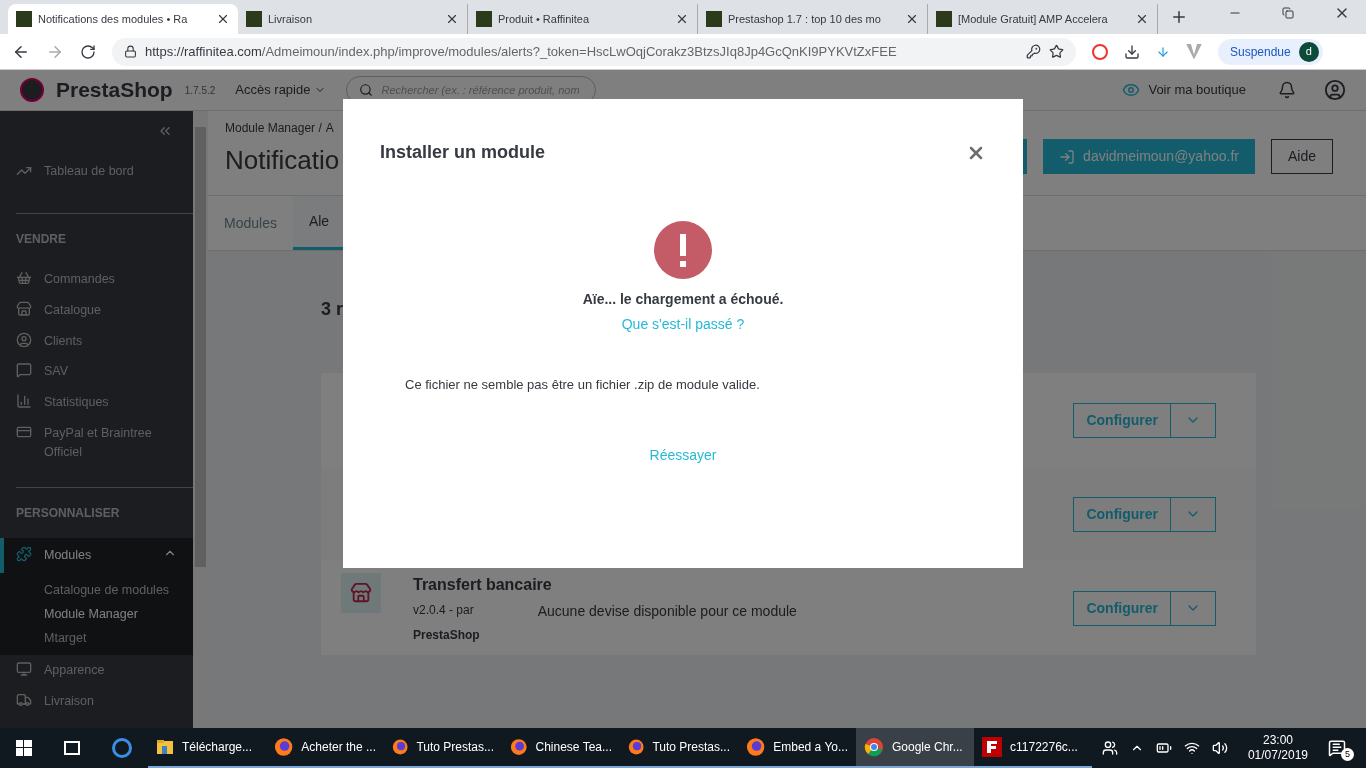 This screenshot has height=768, width=1366. Describe the element at coordinates (122, 748) in the screenshot. I see `edge-icon` at that location.